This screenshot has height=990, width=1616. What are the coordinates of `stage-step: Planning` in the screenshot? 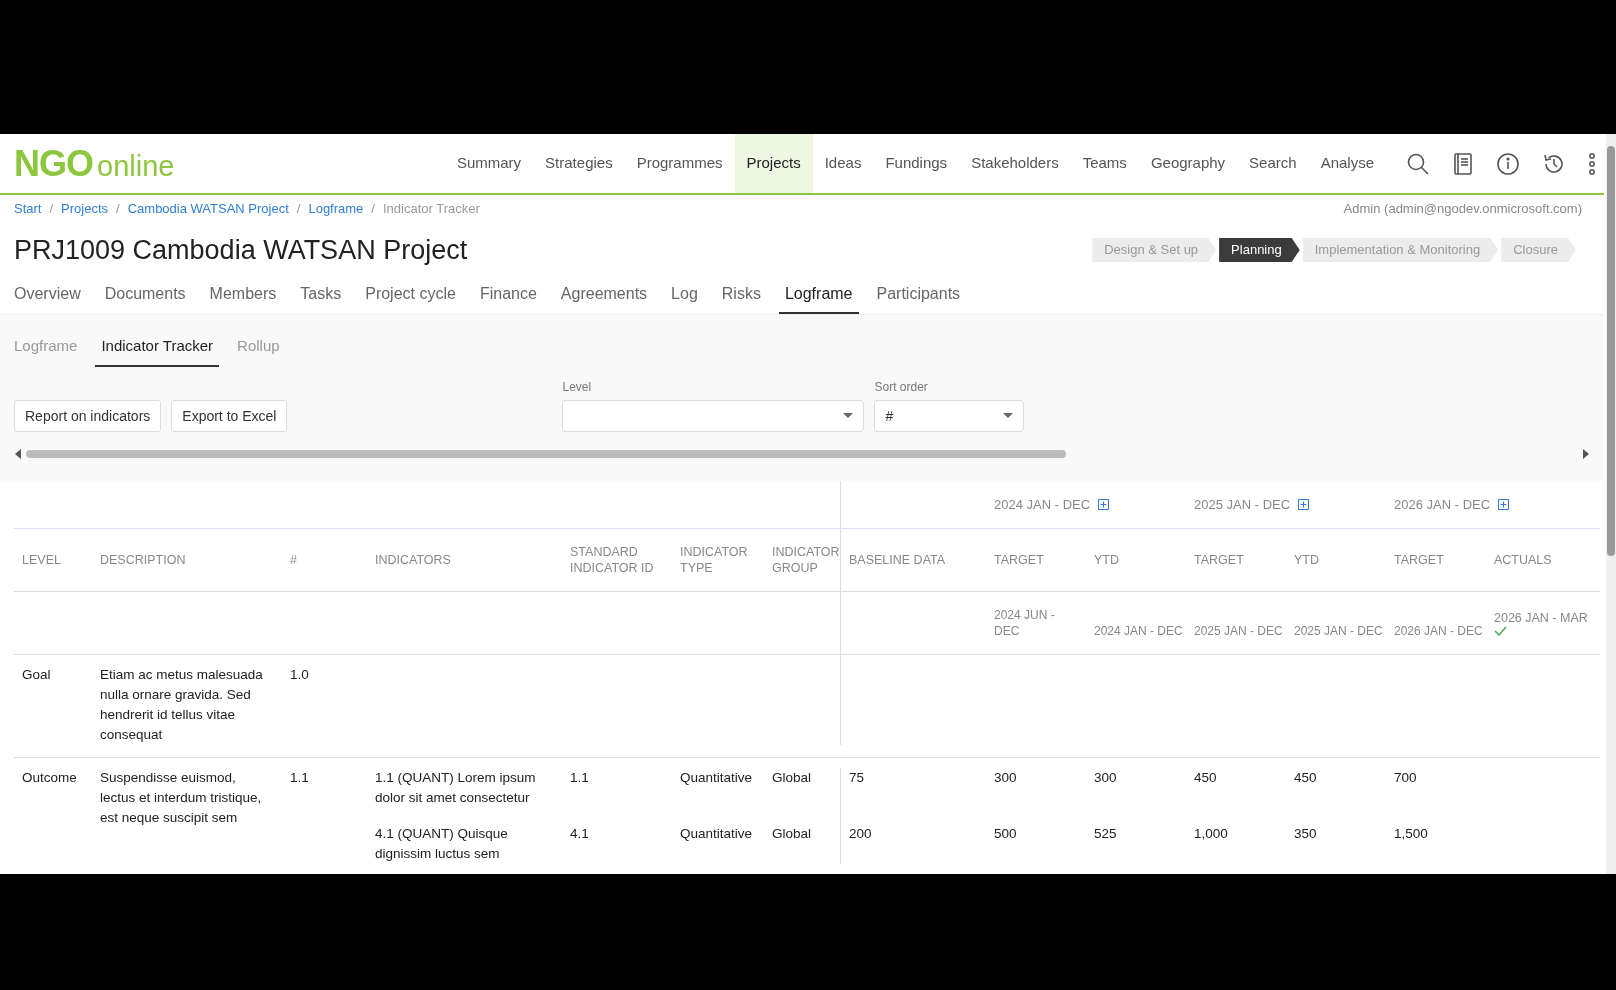 It's located at (1259, 250).